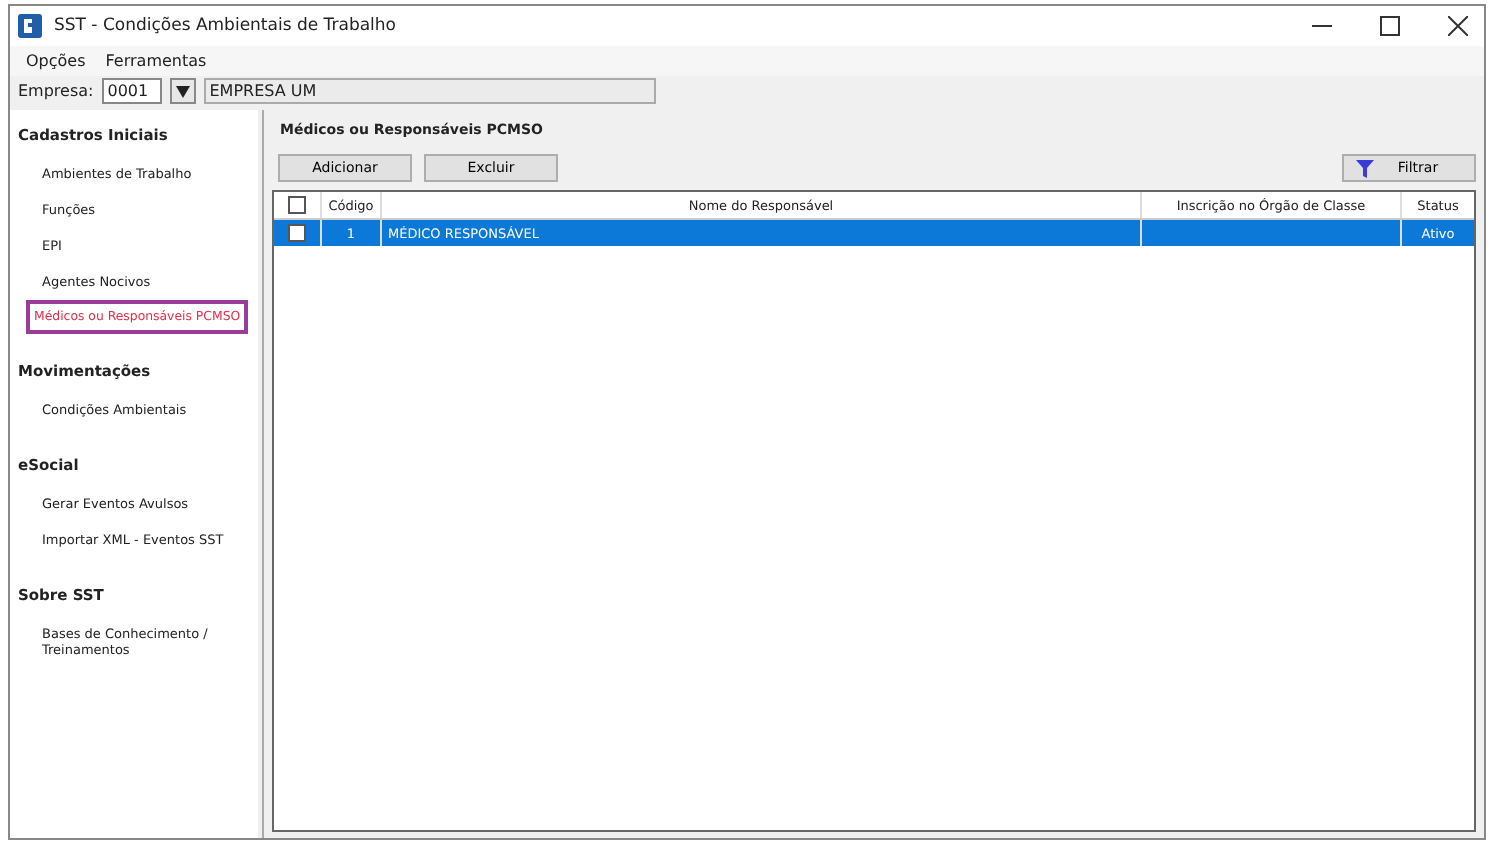 The width and height of the screenshot is (1494, 854). What do you see at coordinates (1390, 26) in the screenshot?
I see `maximize-icon` at bounding box center [1390, 26].